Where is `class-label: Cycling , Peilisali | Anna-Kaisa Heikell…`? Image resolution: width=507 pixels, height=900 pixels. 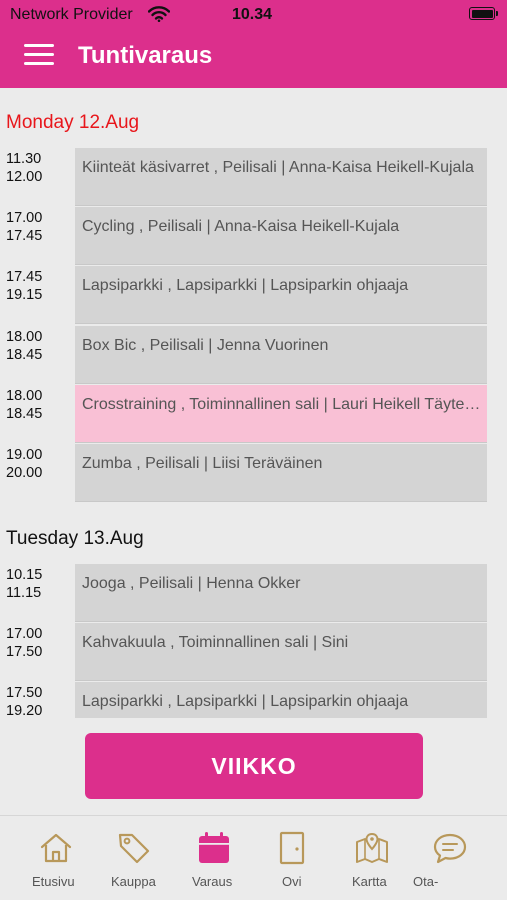 class-label: Cycling , Peilisali | Anna-Kaisa Heikell… is located at coordinates (241, 226).